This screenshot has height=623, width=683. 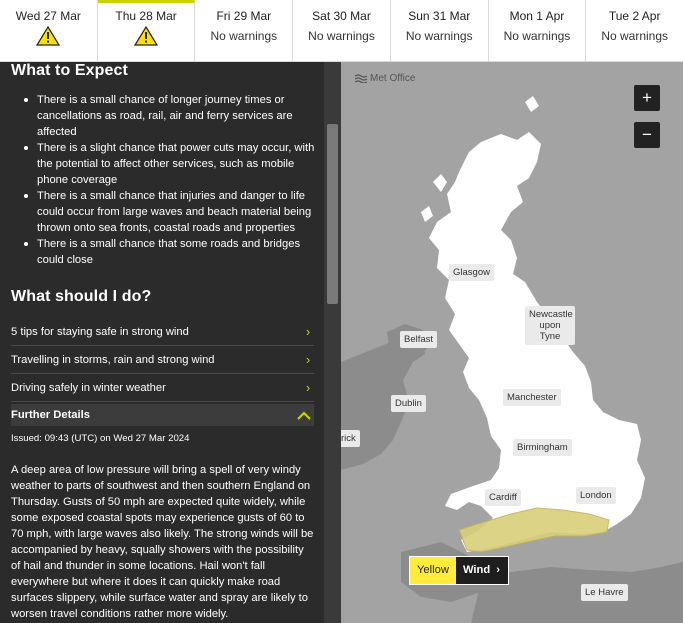 What do you see at coordinates (361, 78) in the screenshot?
I see `met-office-icon` at bounding box center [361, 78].